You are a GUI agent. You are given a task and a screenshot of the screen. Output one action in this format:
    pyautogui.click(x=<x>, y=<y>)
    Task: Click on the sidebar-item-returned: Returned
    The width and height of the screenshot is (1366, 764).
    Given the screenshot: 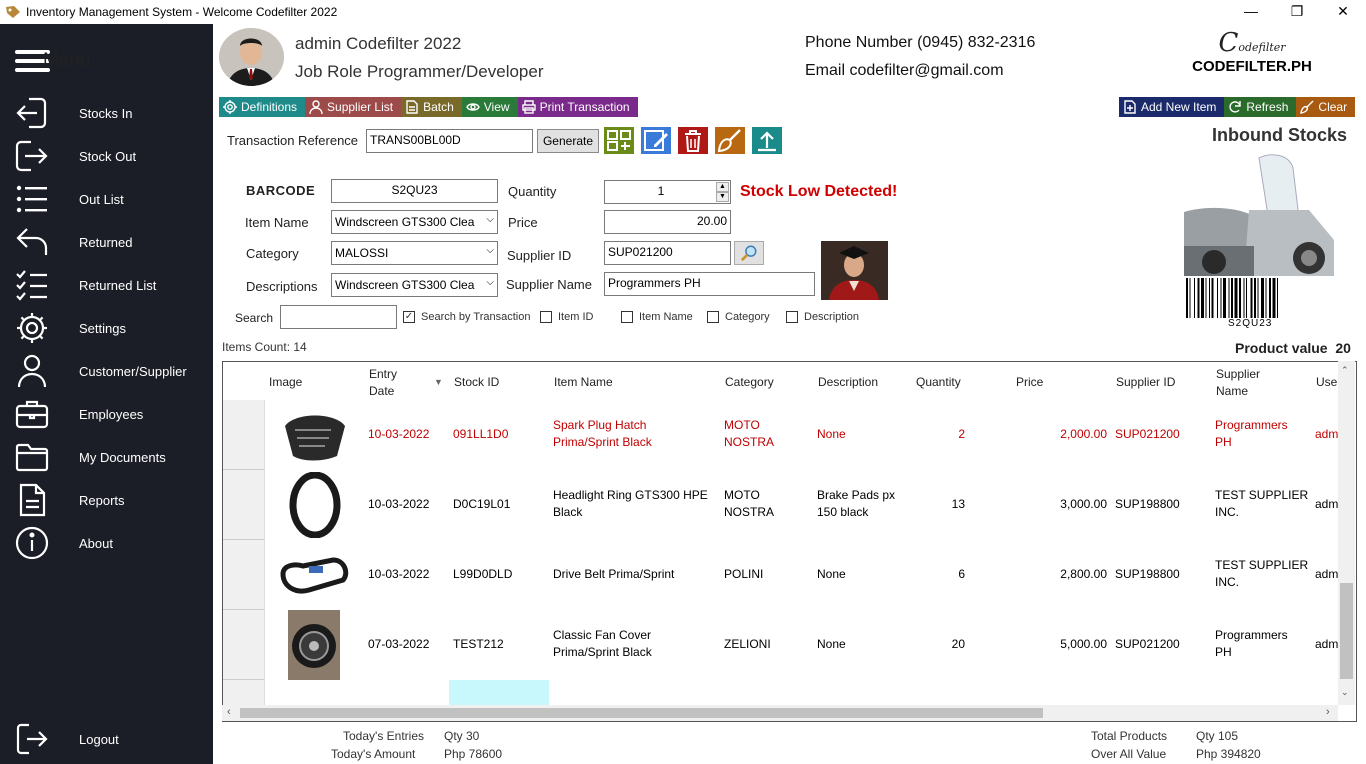 What is the action you would take?
    pyautogui.click(x=110, y=242)
    